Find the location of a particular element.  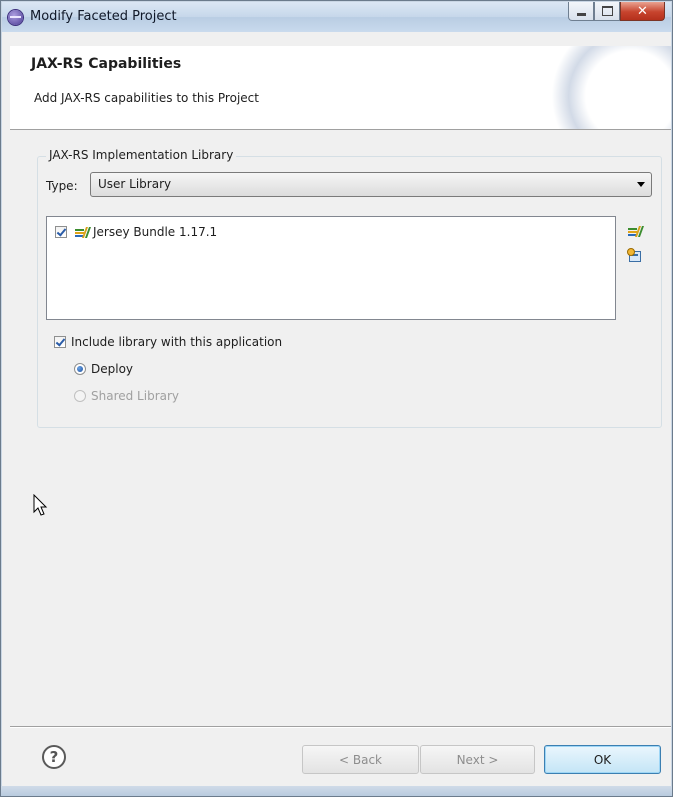

type-label: Type: is located at coordinates (62, 186).